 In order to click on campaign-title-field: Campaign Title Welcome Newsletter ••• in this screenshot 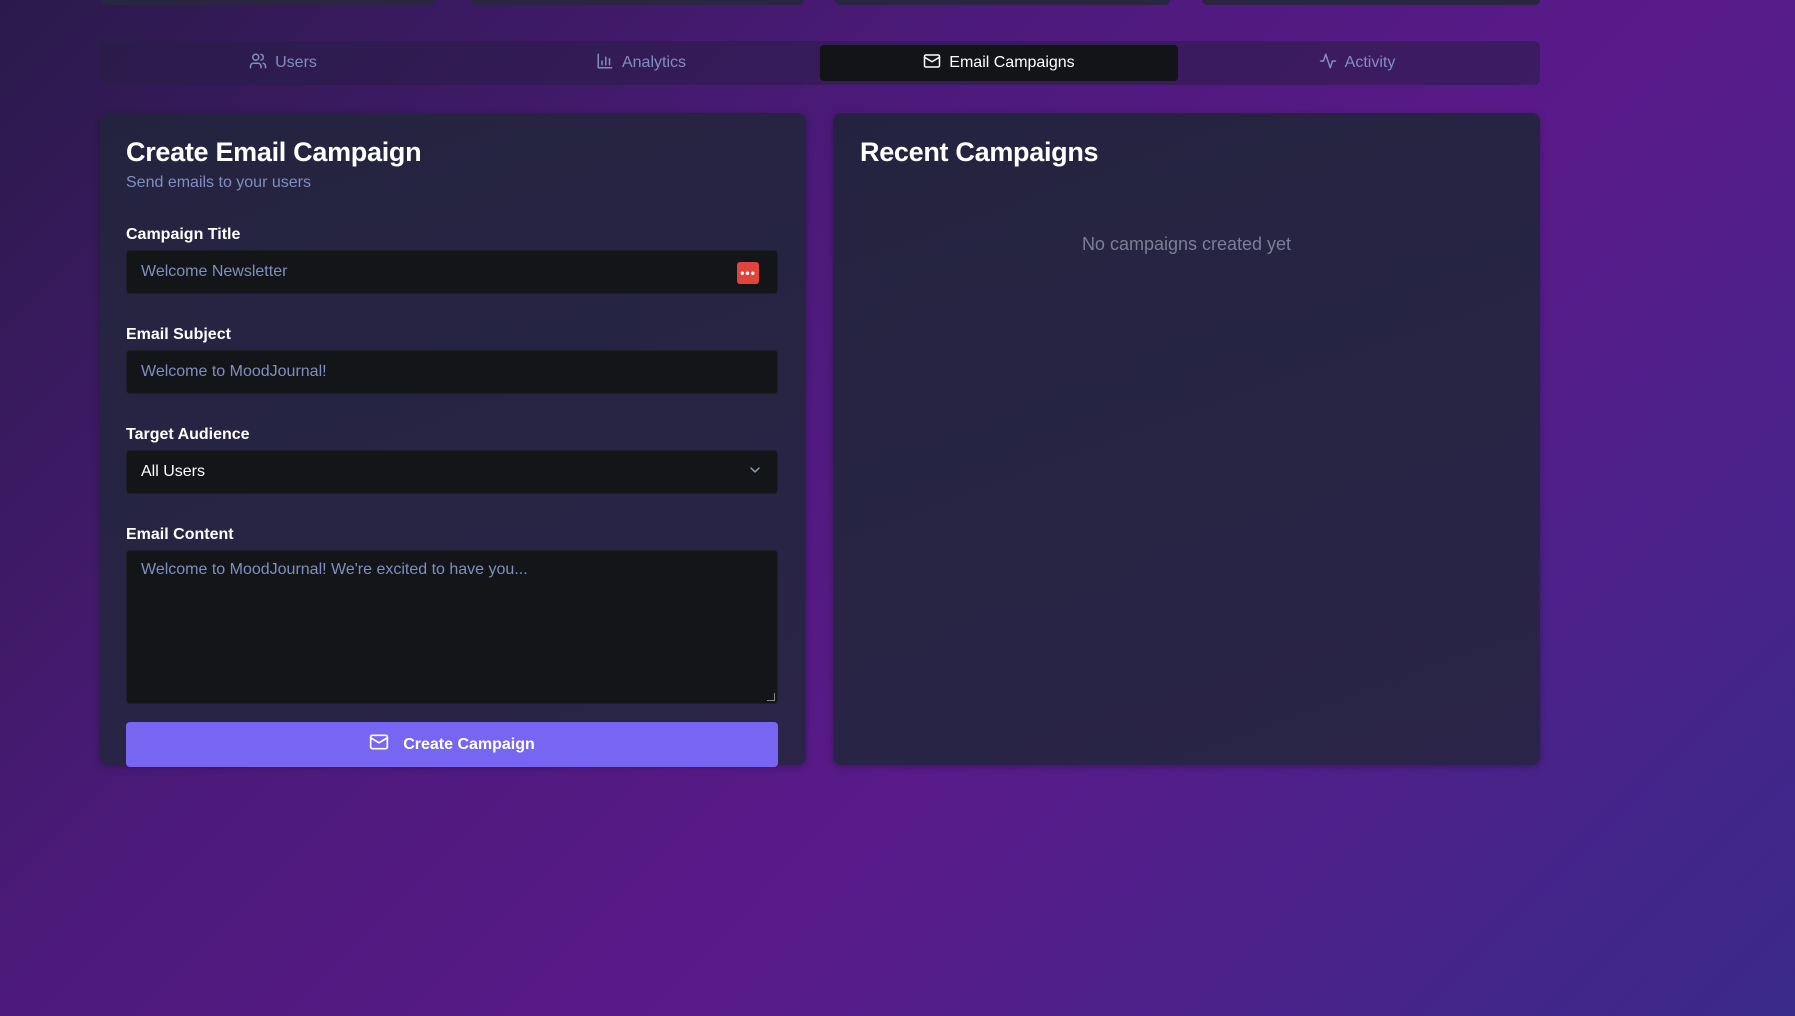, I will do `click(453, 260)`.